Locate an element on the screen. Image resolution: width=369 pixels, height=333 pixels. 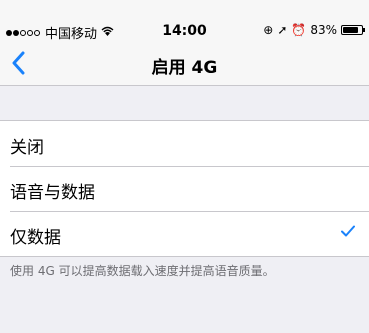
location-icon: ➚ is located at coordinates (282, 30).